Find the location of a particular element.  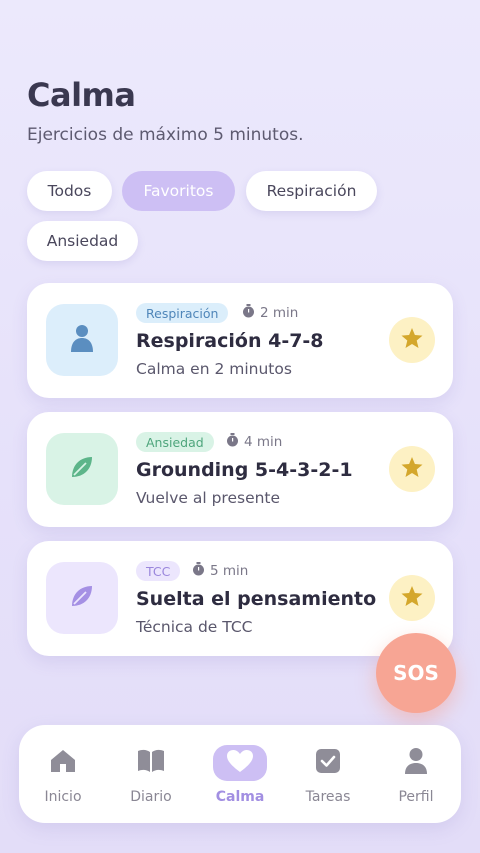

category-tag-label: TCC is located at coordinates (158, 571).